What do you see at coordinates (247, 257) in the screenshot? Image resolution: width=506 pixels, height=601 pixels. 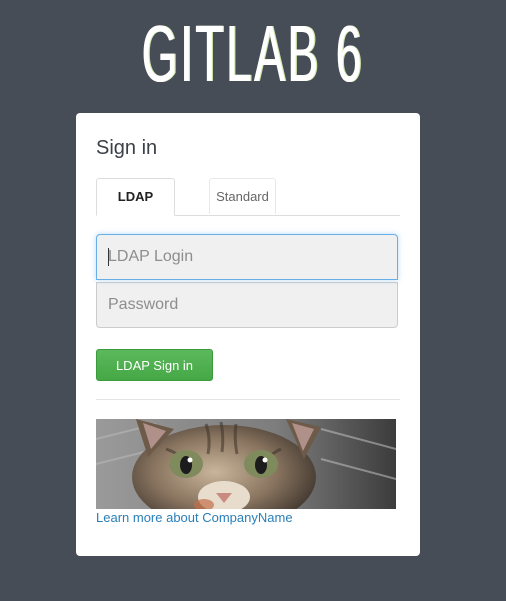 I see `ldap-login-input` at bounding box center [247, 257].